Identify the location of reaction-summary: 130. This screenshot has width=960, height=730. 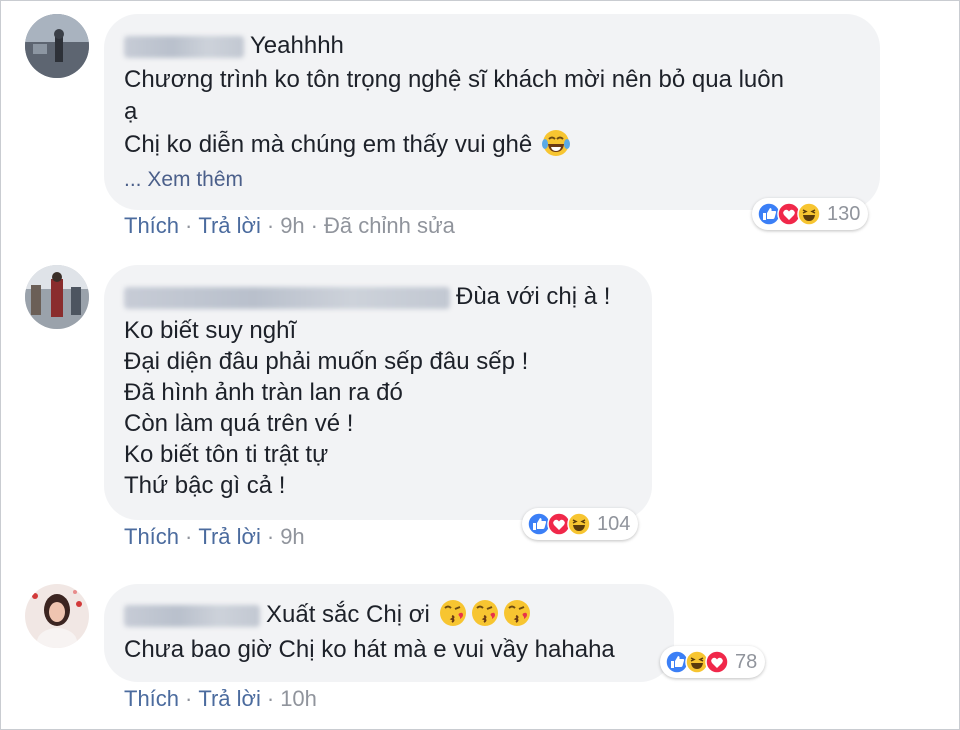
(810, 214).